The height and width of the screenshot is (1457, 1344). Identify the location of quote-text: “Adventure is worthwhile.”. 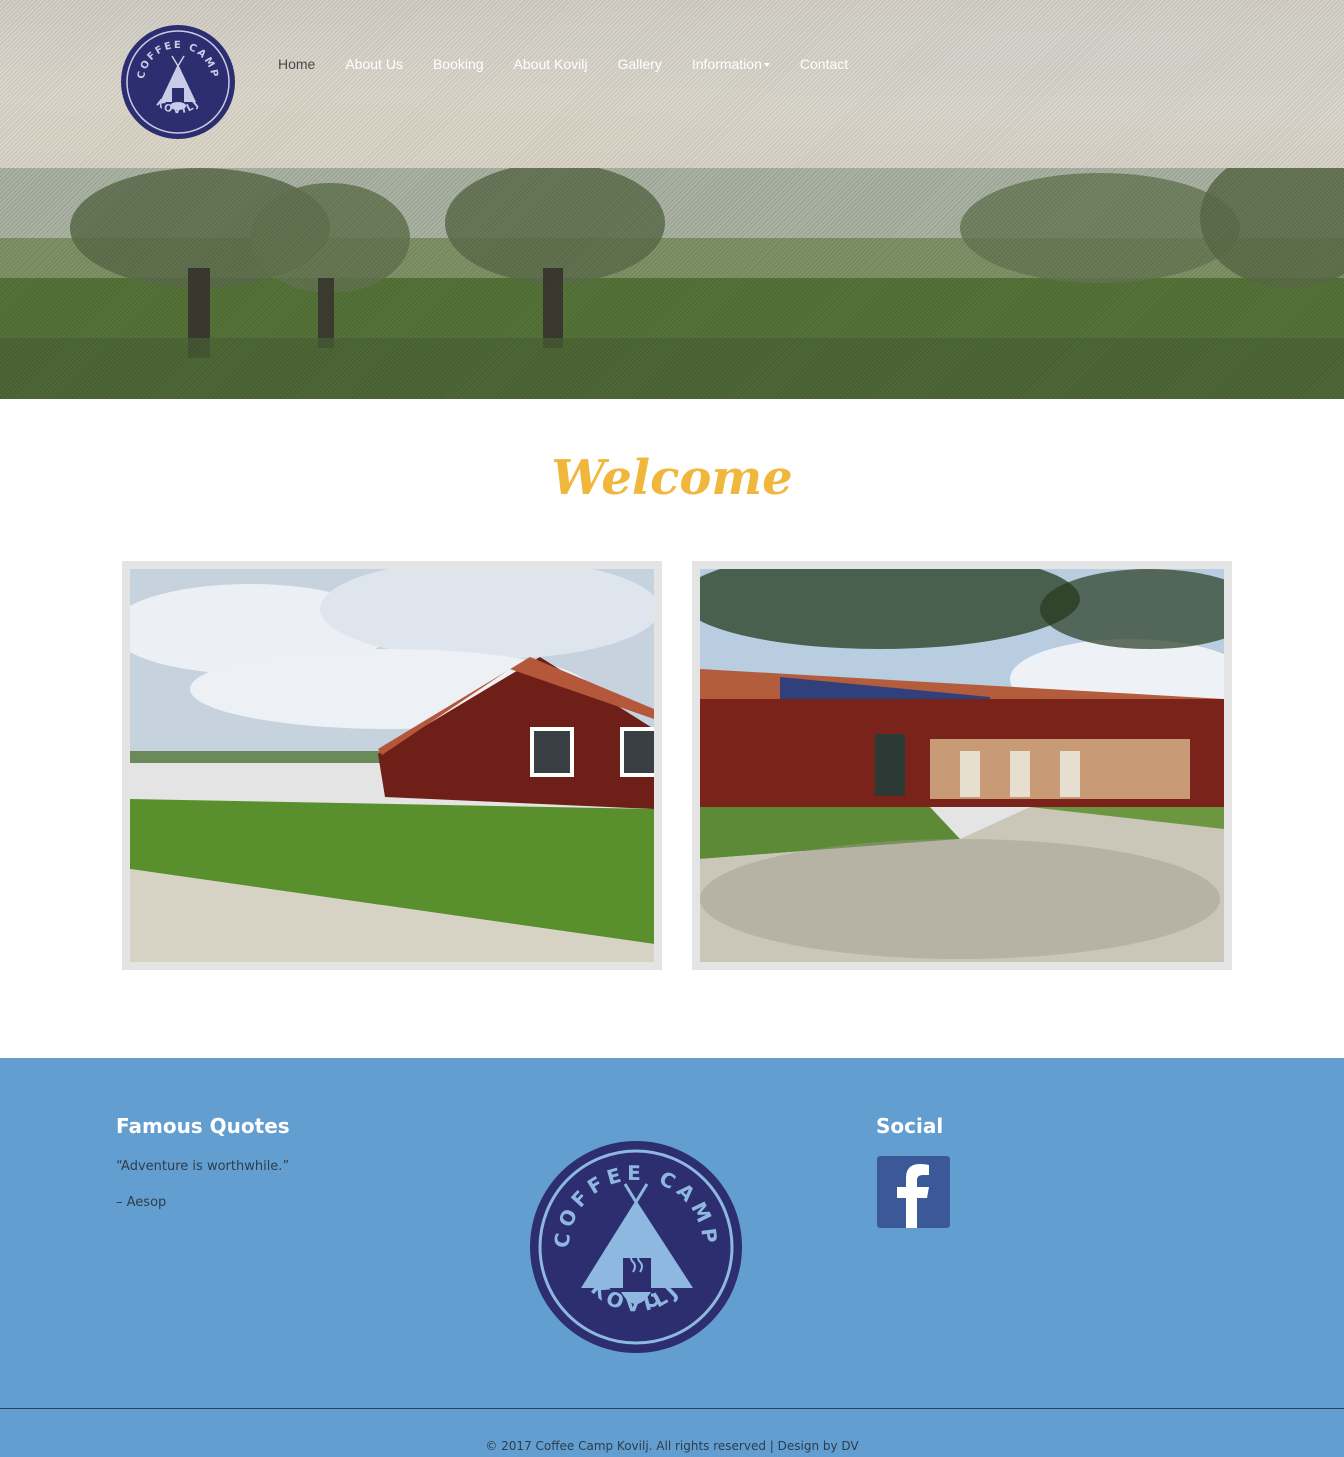
(203, 1166).